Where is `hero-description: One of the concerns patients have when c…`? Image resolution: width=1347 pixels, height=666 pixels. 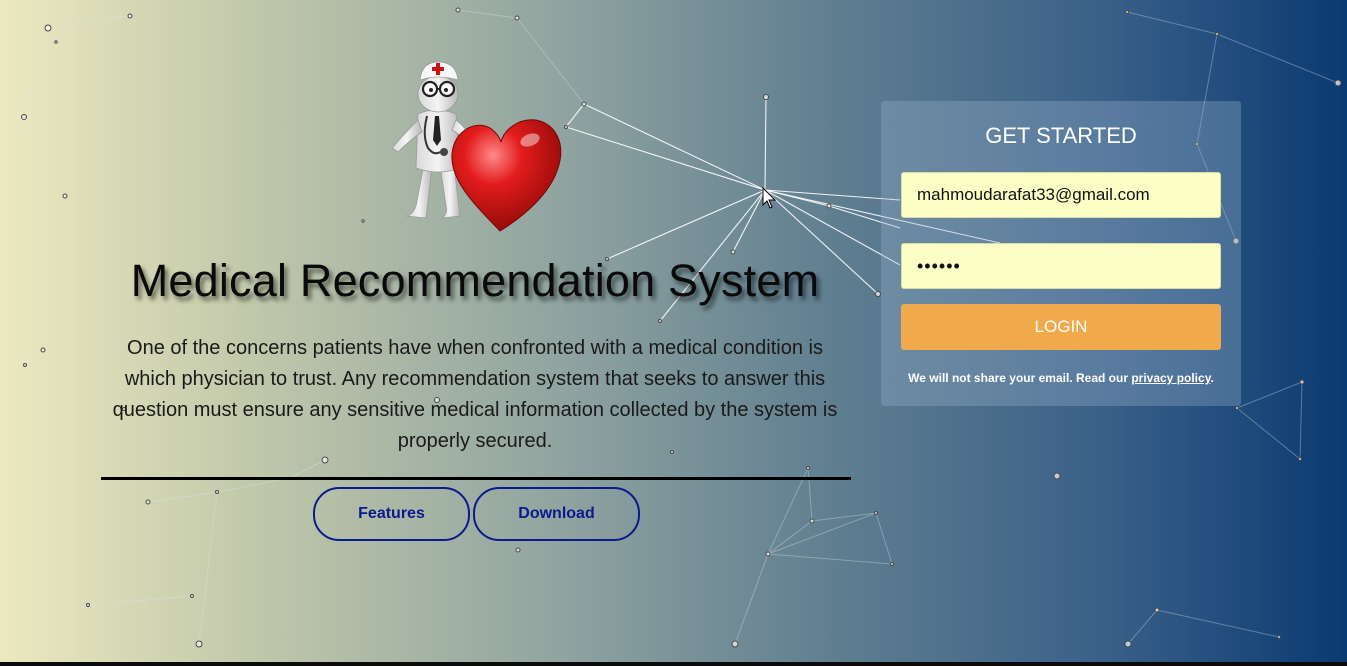 hero-description: One of the concerns patients have when c… is located at coordinates (475, 394).